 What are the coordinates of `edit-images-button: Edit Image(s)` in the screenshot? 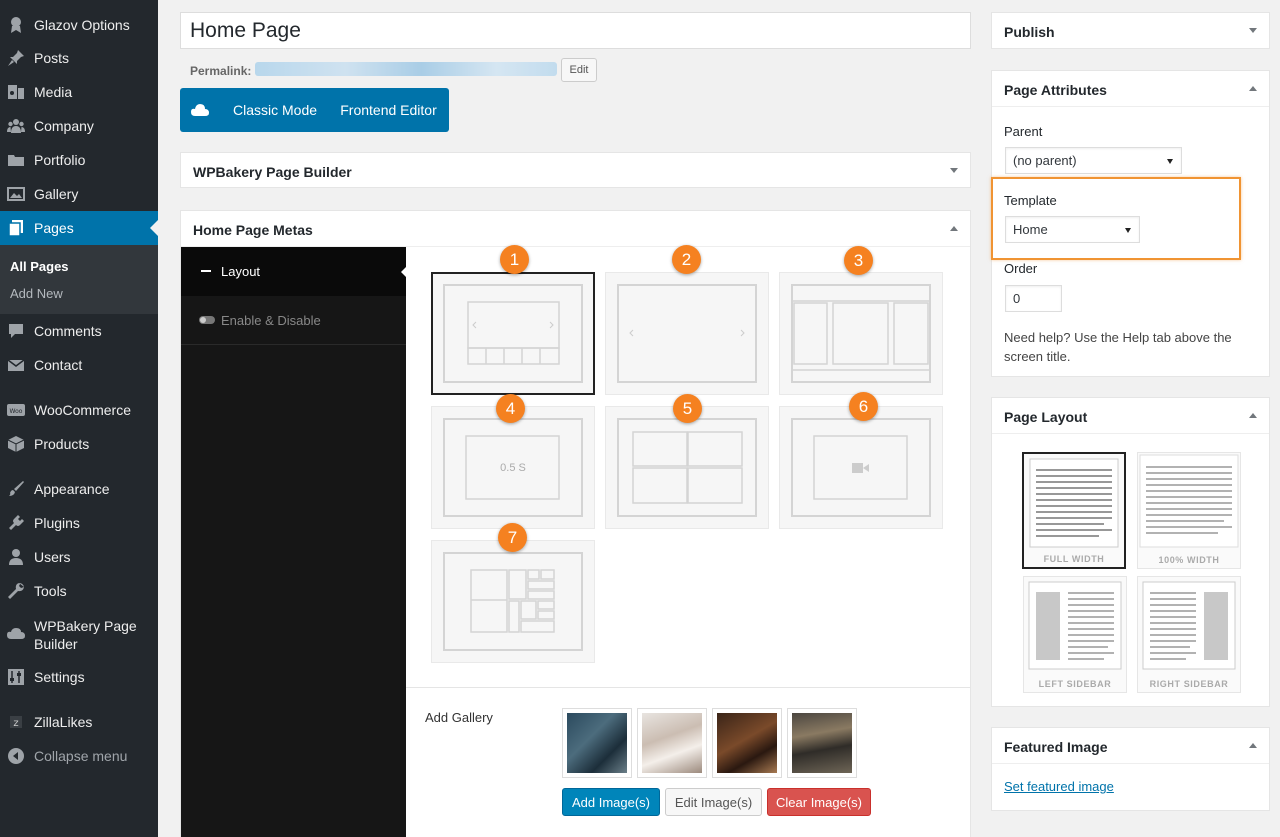 It's located at (713, 802).